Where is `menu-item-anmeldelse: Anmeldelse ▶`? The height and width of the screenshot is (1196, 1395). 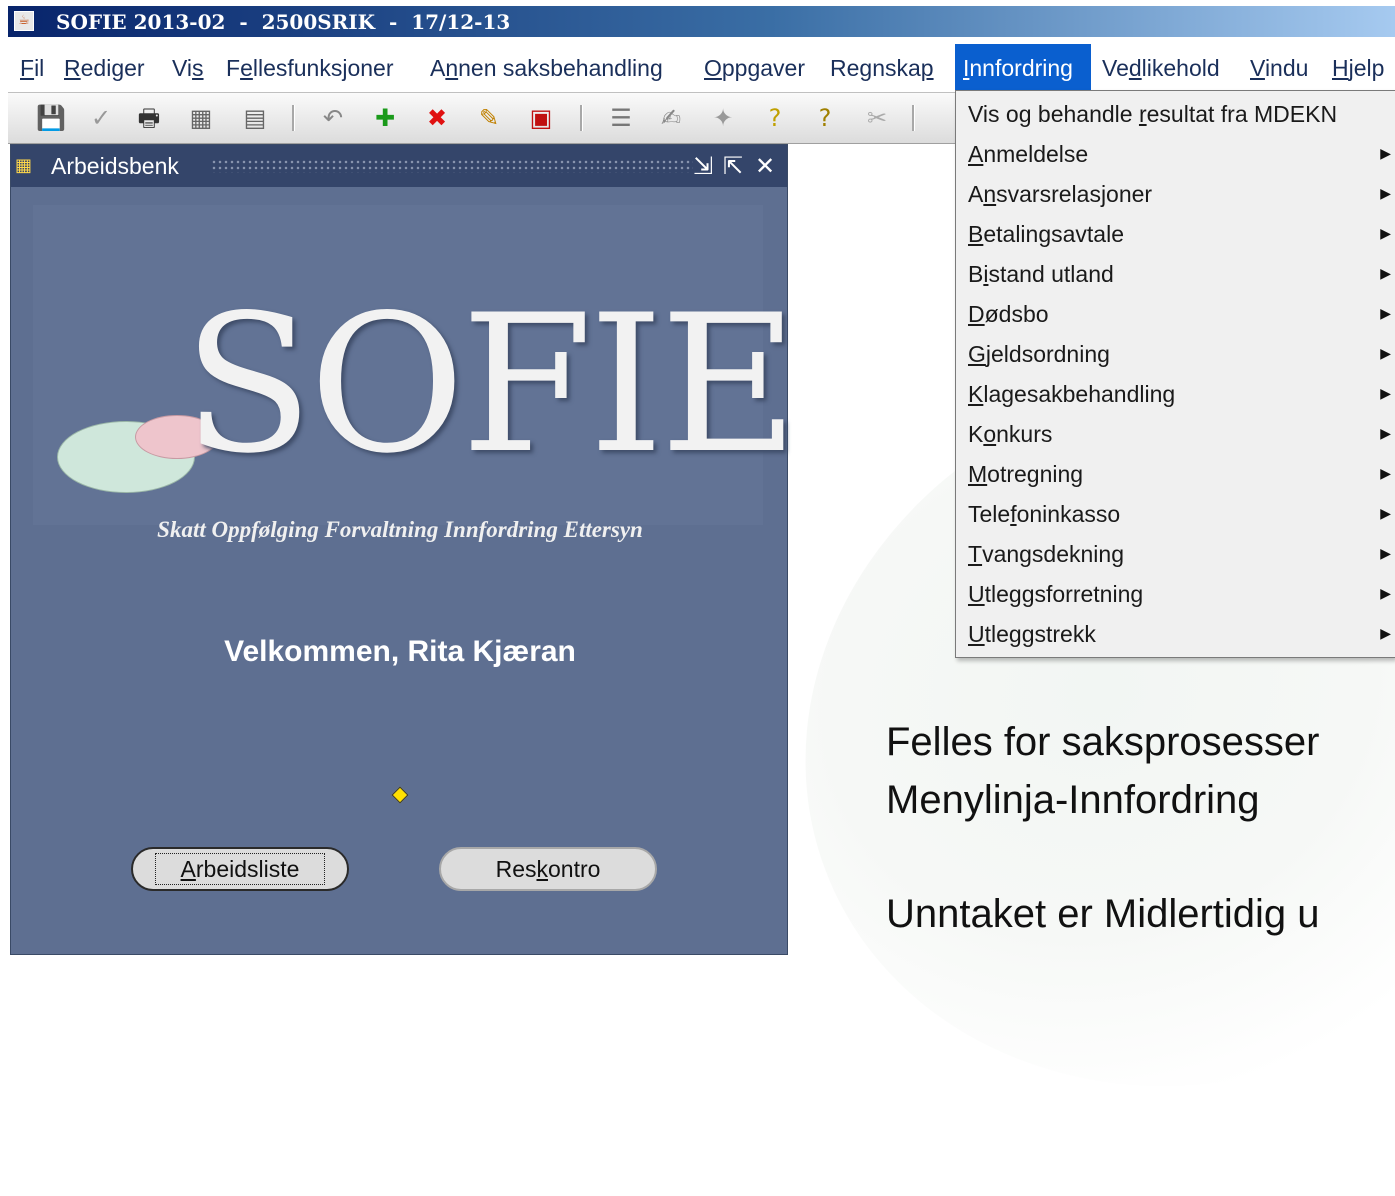 menu-item-anmeldelse: Anmeldelse ▶ is located at coordinates (1175, 153).